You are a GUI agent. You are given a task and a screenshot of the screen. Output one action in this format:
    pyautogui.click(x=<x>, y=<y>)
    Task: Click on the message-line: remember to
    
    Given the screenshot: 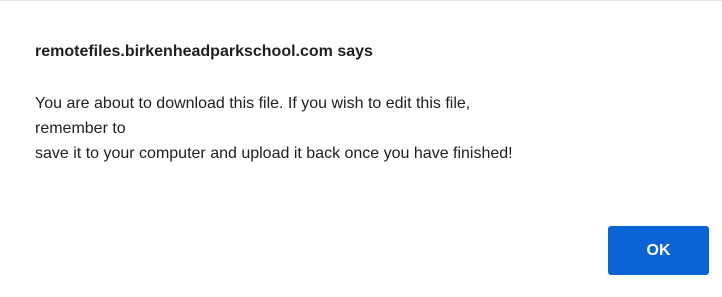 What is the action you would take?
    pyautogui.click(x=80, y=128)
    